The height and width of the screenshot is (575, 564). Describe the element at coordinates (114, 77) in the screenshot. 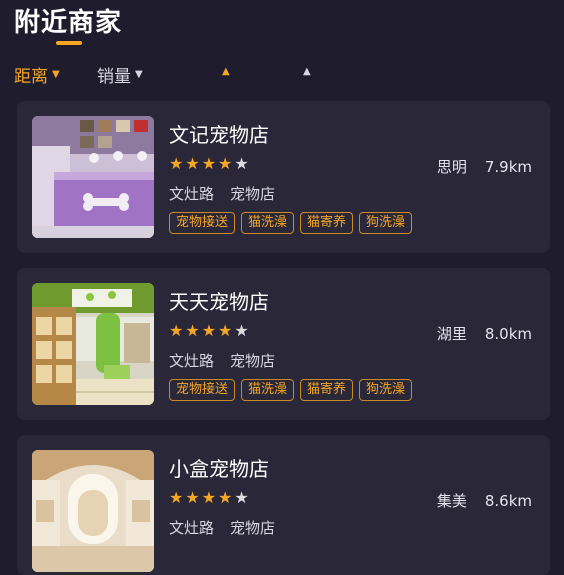

I see `filter-sales-label: 销量` at that location.